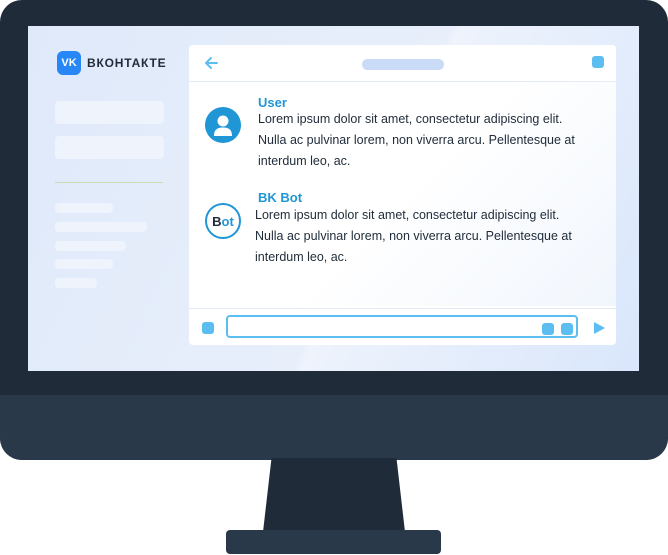 Image resolution: width=668 pixels, height=555 pixels. I want to click on attach-icon, so click(208, 328).